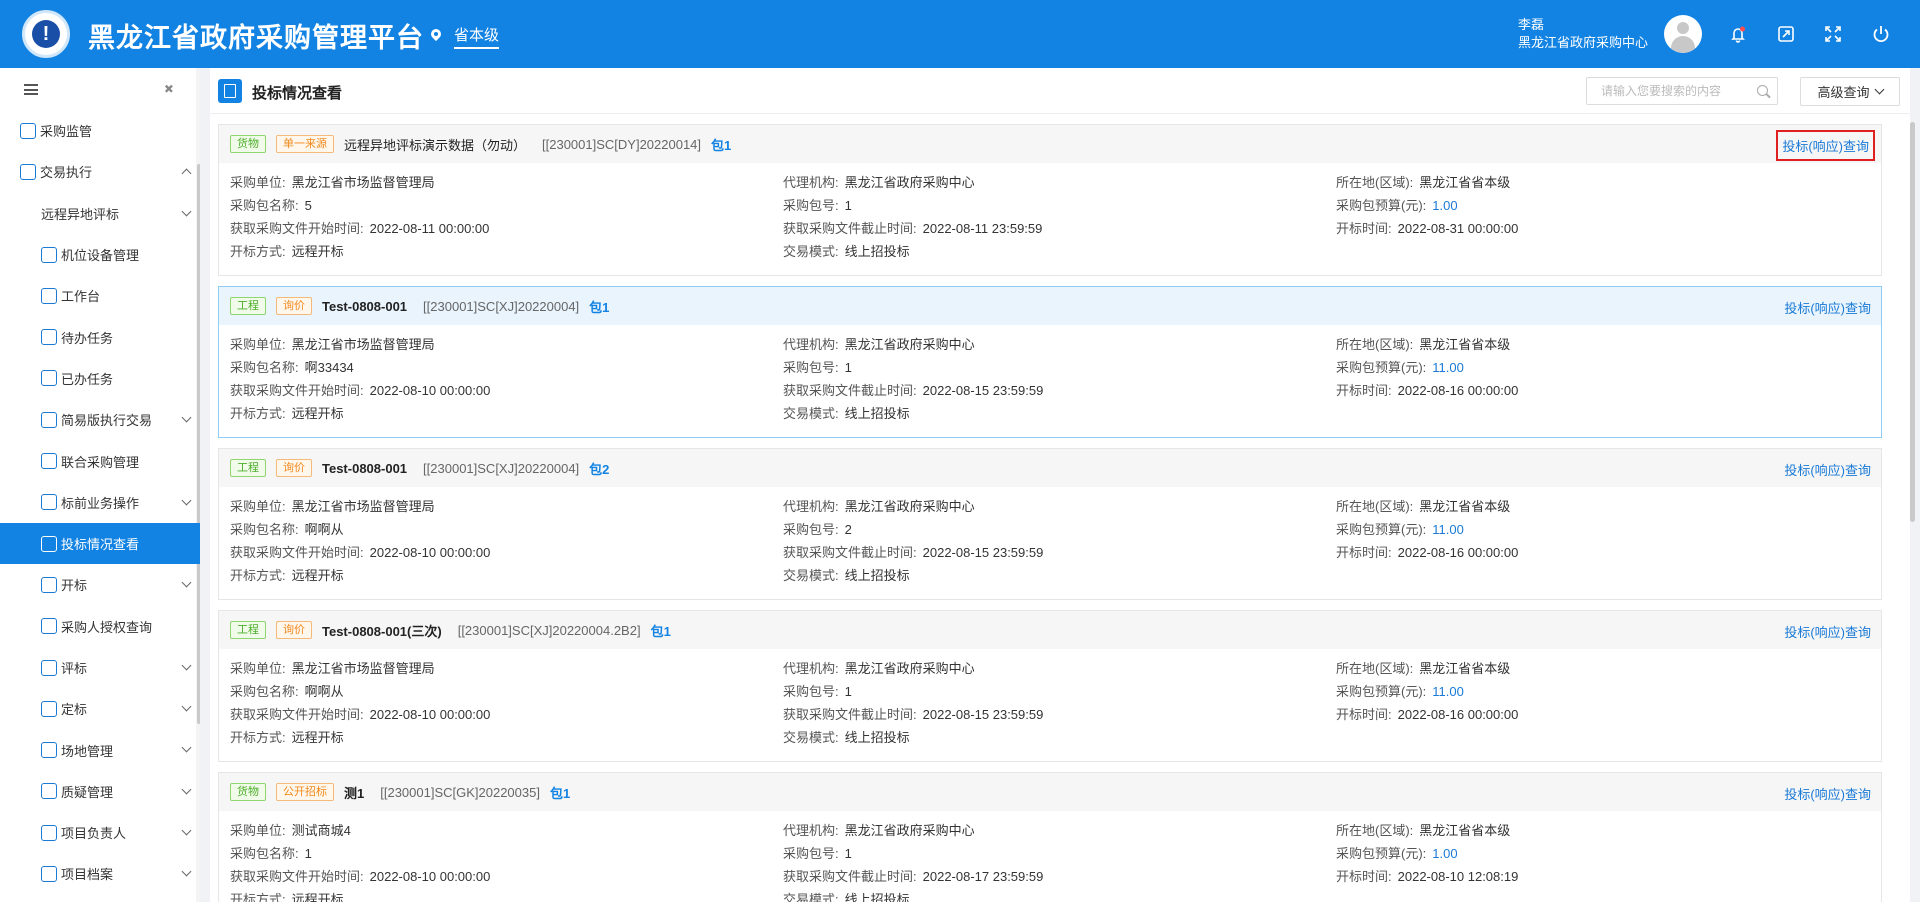  I want to click on project-code: [[230001]SC[DY]20220014], so click(622, 144).